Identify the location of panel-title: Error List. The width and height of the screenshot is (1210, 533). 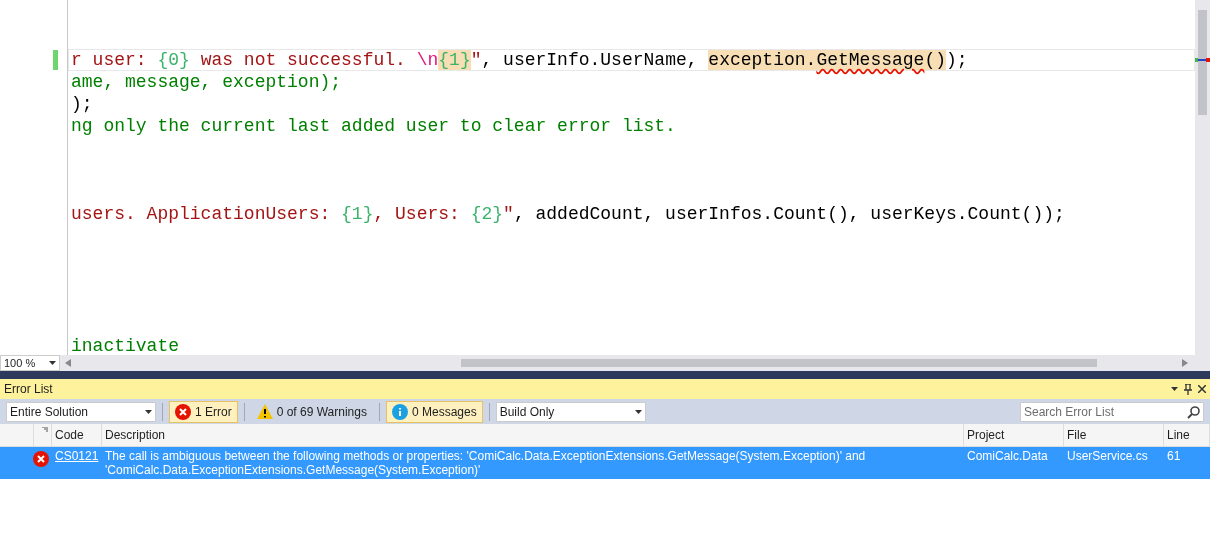
(28, 389).